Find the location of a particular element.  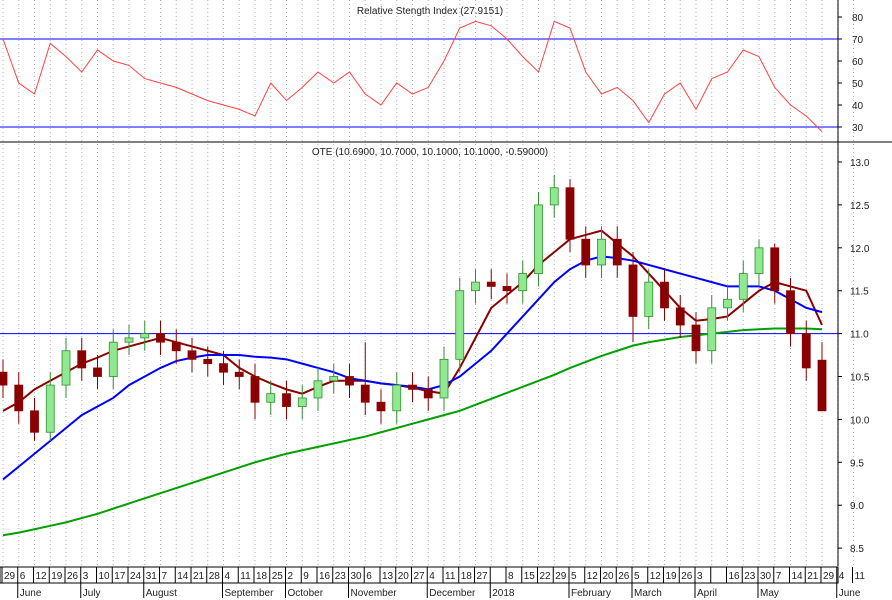

week-label: 25 is located at coordinates (278, 576).